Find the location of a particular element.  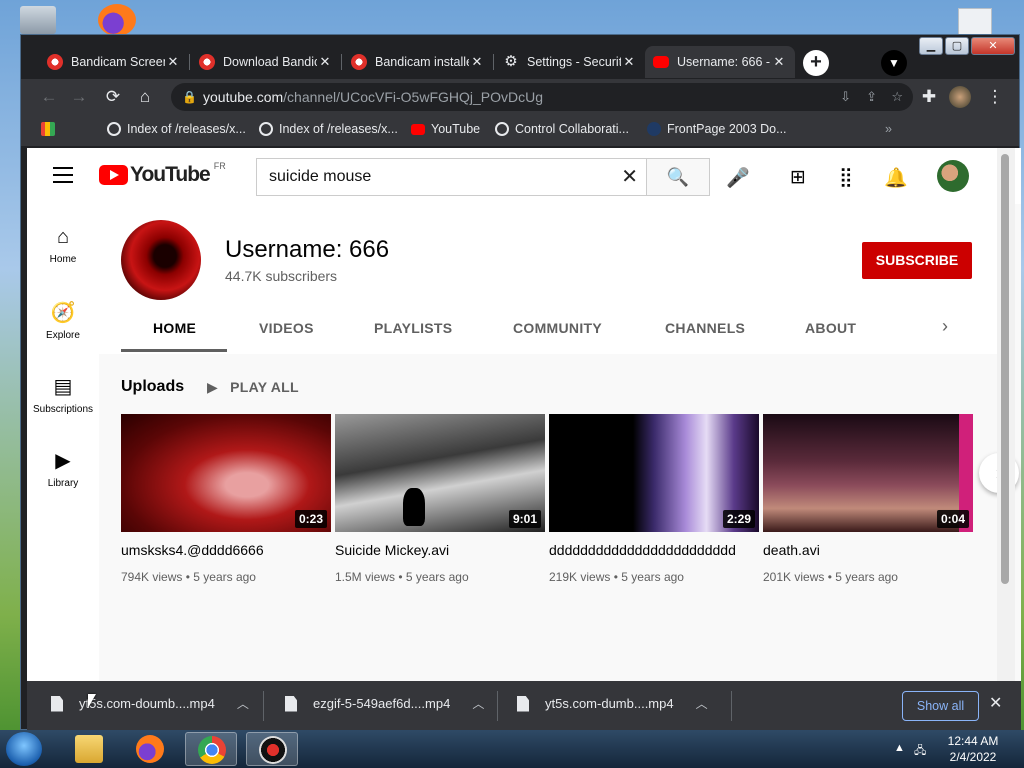

notifications-bell-icon: 🔔 is located at coordinates (896, 178).